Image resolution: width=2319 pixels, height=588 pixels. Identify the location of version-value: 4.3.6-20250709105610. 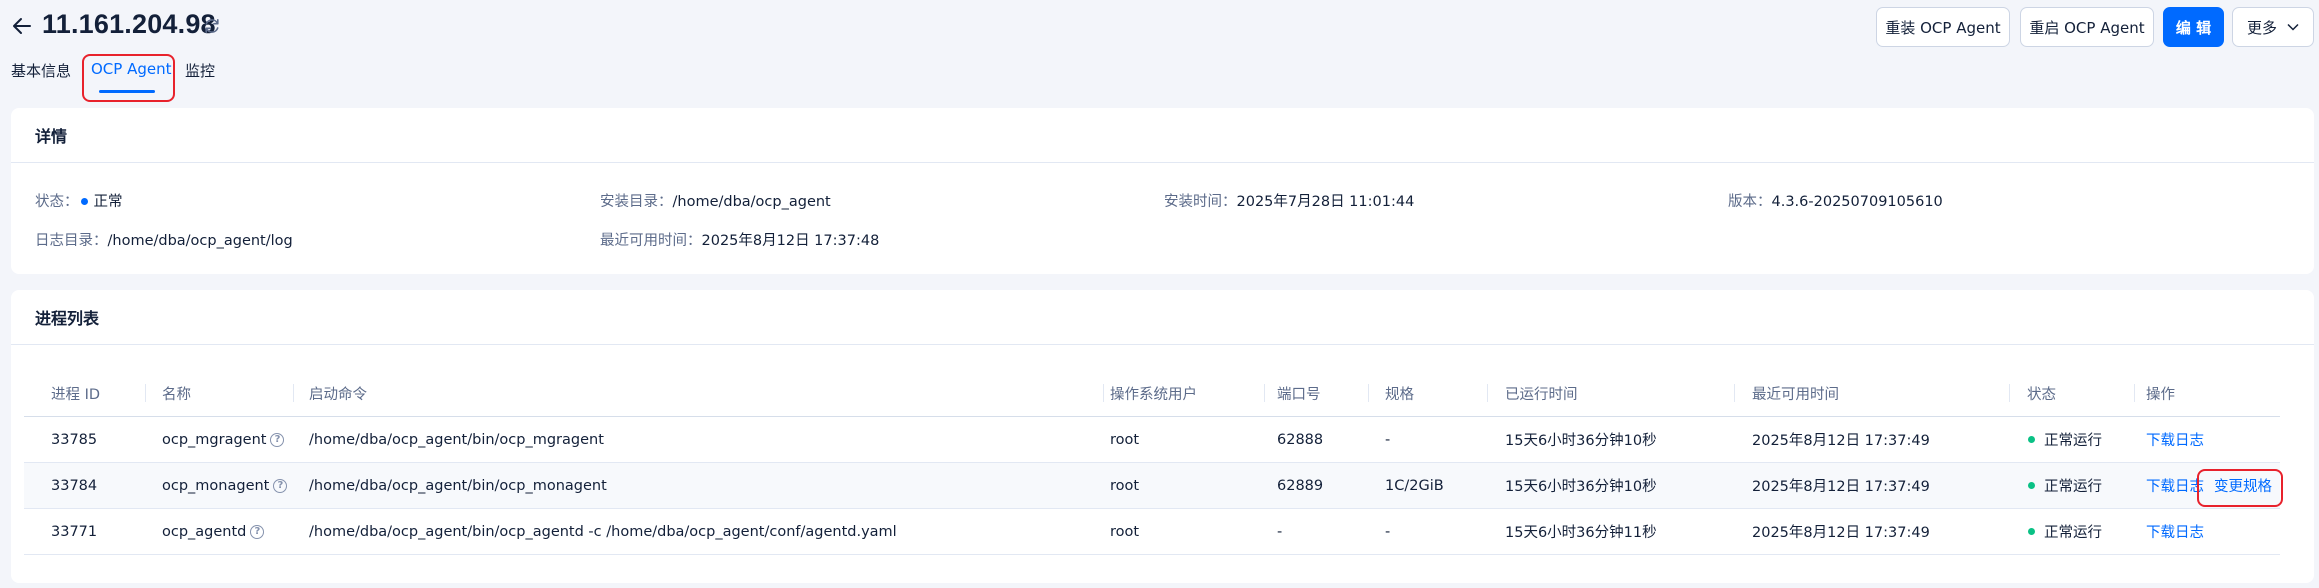
(1857, 202).